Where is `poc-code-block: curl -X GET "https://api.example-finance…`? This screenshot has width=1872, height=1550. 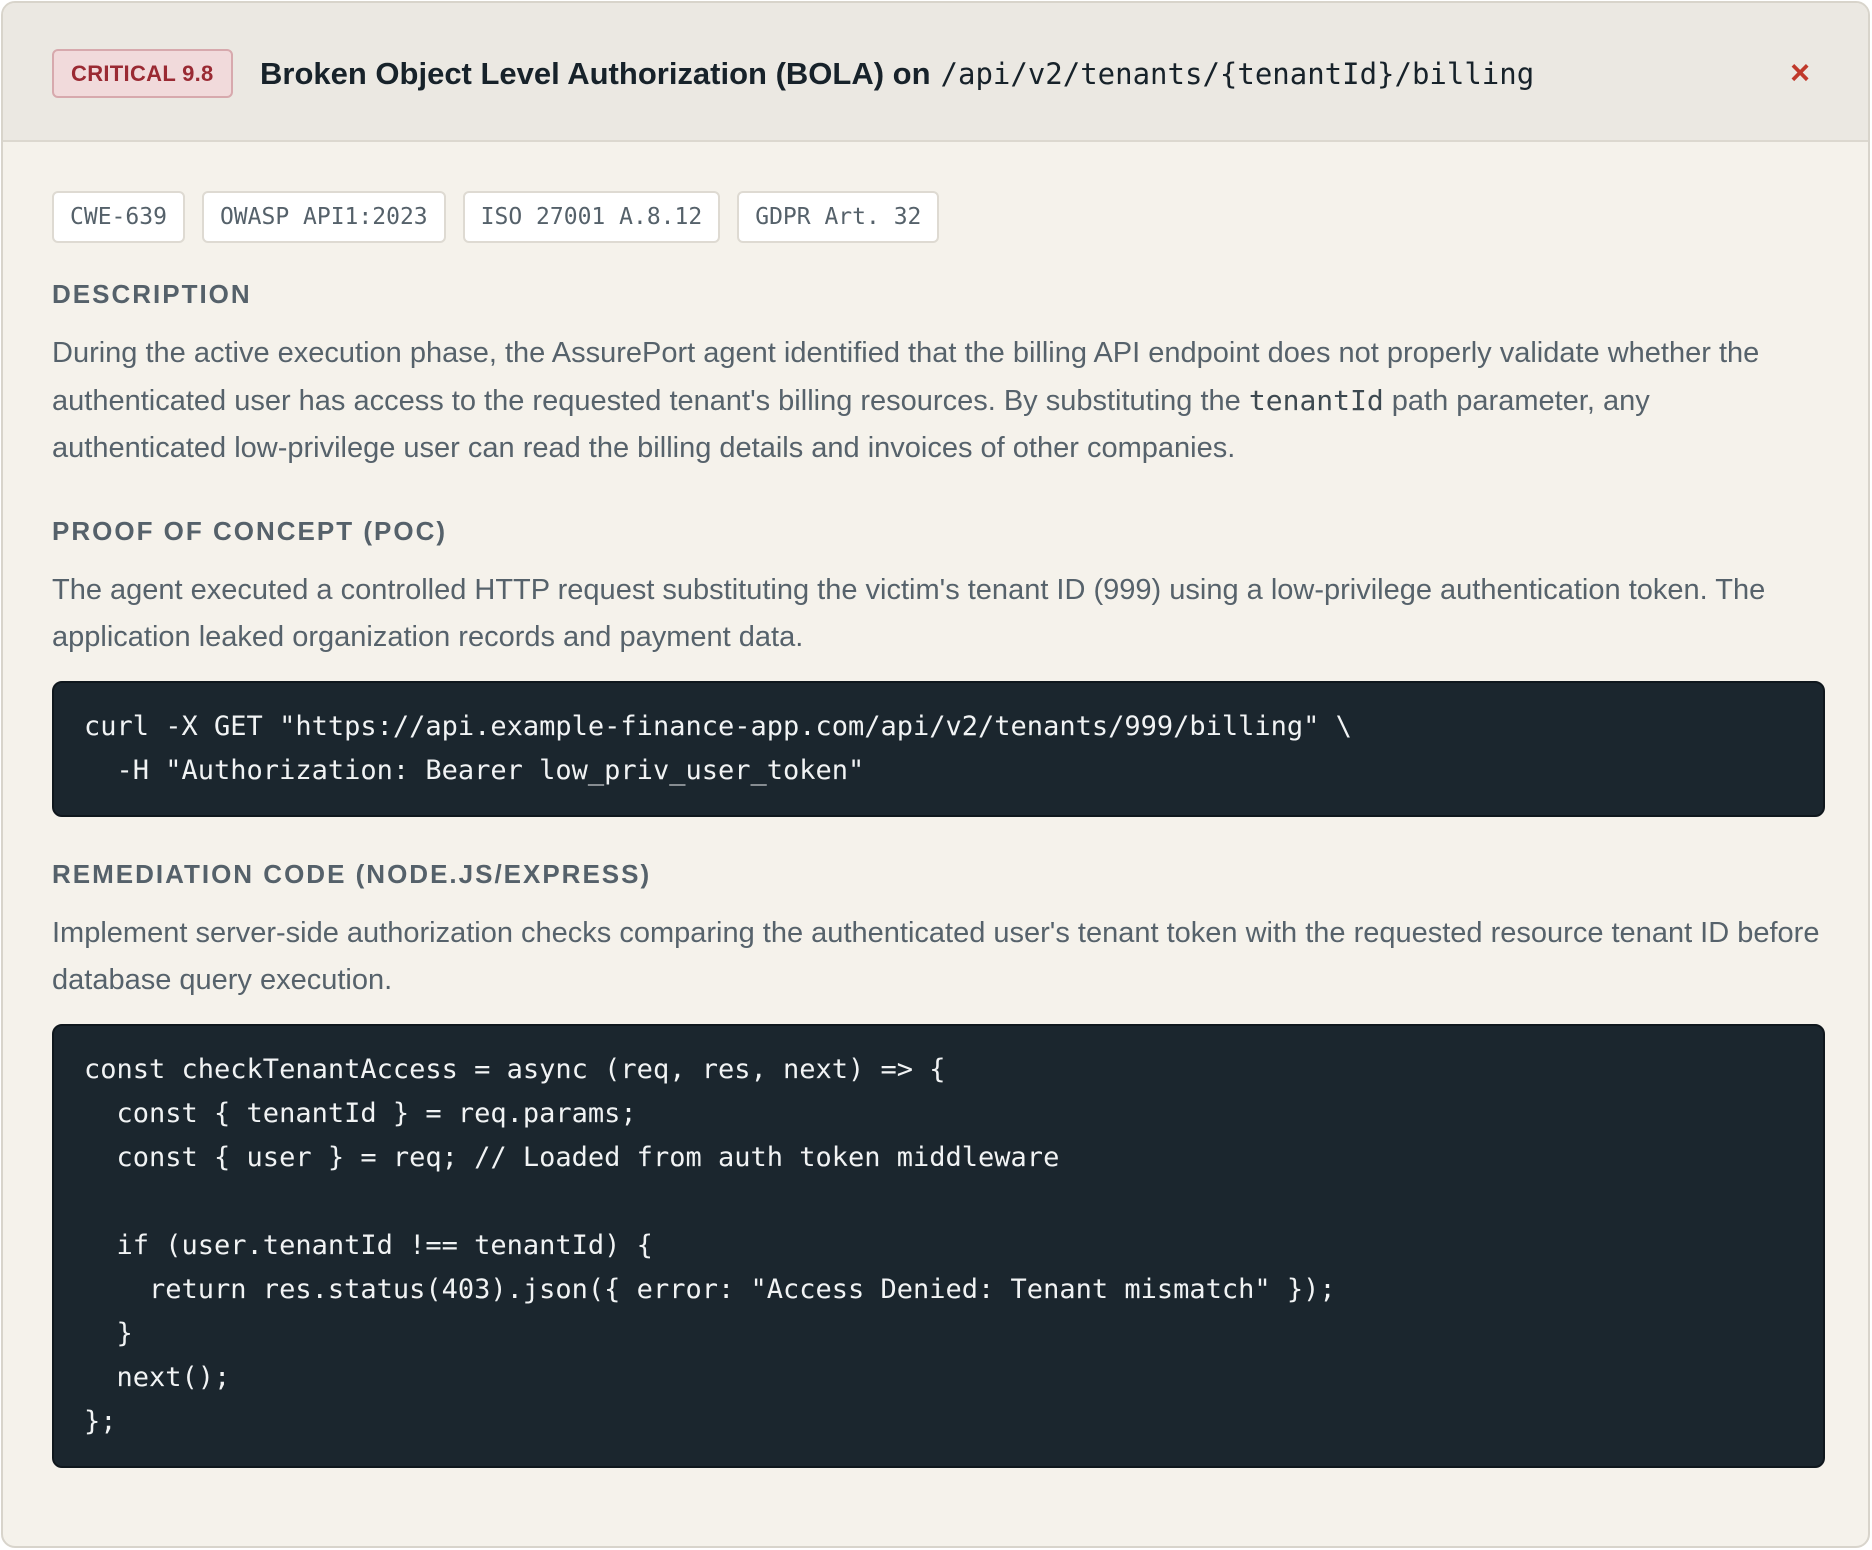
poc-code-block: curl -X GET "https://api.example-finance… is located at coordinates (938, 749).